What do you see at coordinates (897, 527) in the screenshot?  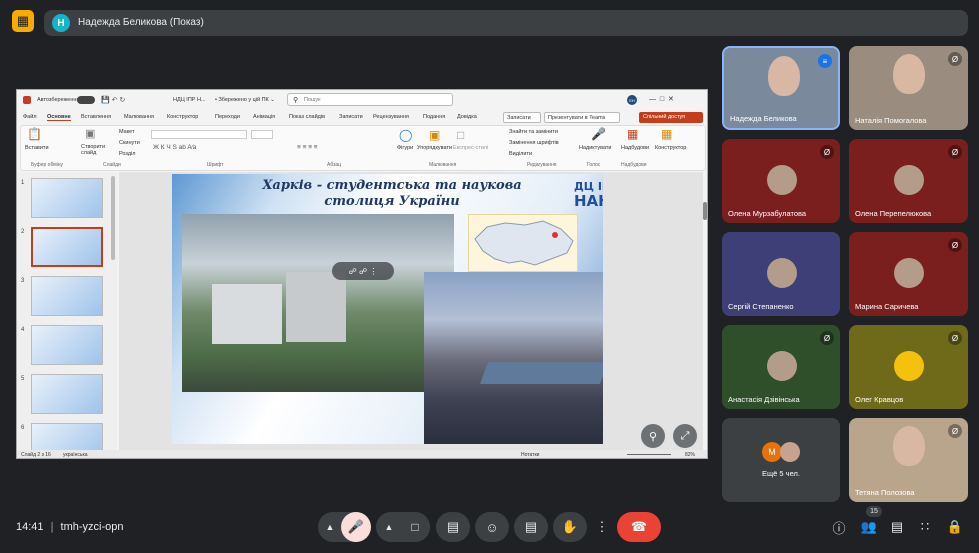 I see `chat-icon: ▤` at bounding box center [897, 527].